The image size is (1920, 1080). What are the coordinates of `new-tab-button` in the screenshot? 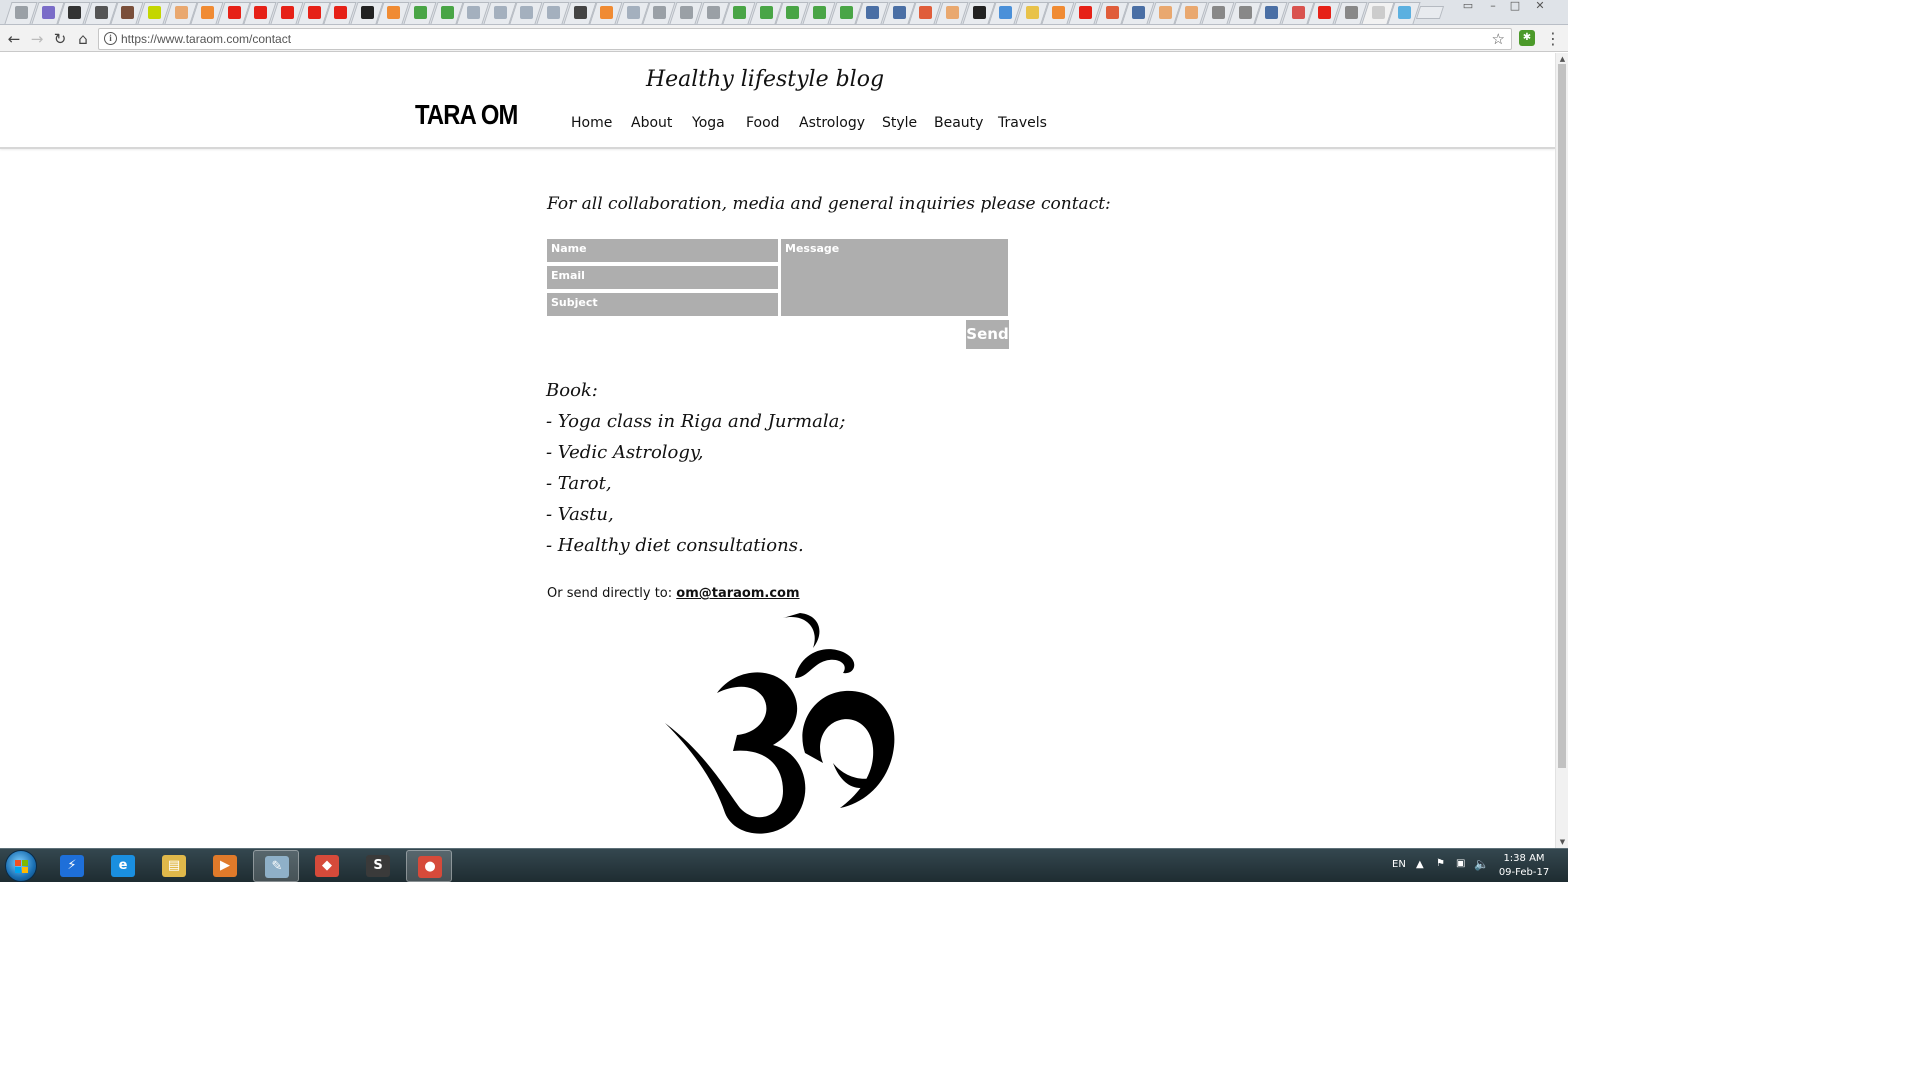 It's located at (1430, 12).